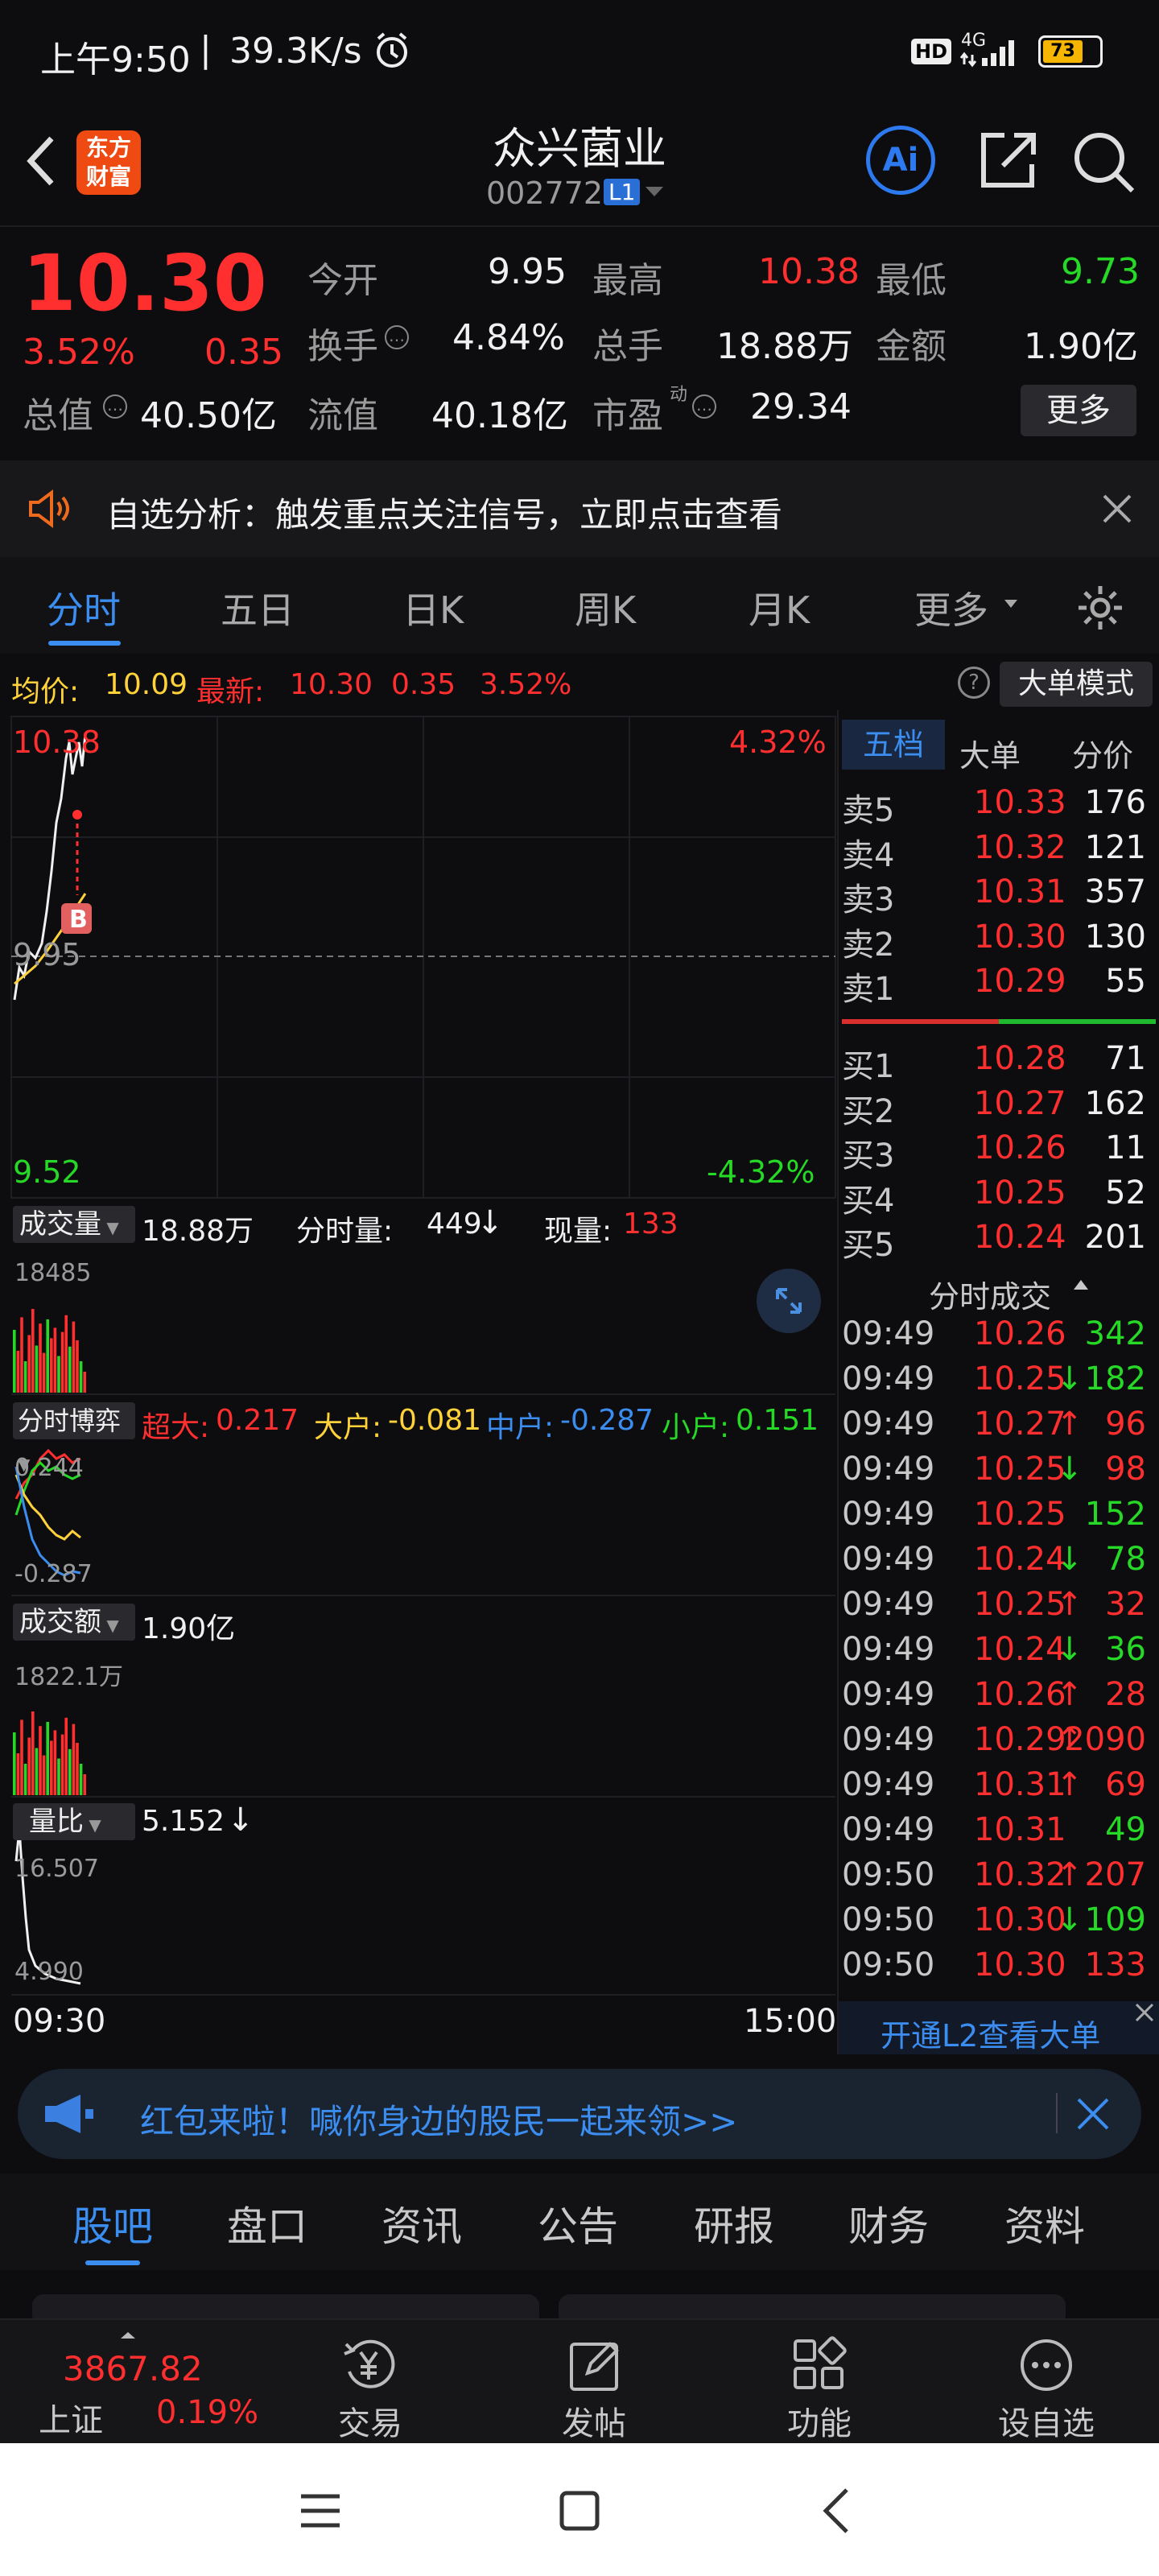 Image resolution: width=1159 pixels, height=2576 pixels. What do you see at coordinates (996, 1151) in the screenshot?
I see `bid-row: 买3 10.26 11` at bounding box center [996, 1151].